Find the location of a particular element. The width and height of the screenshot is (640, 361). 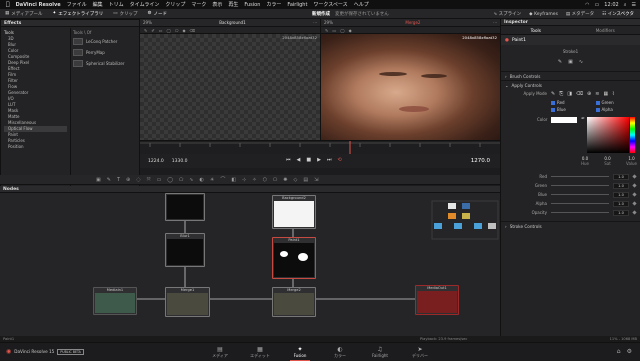

wifi-icon: ◠ is located at coordinates (587, 5).